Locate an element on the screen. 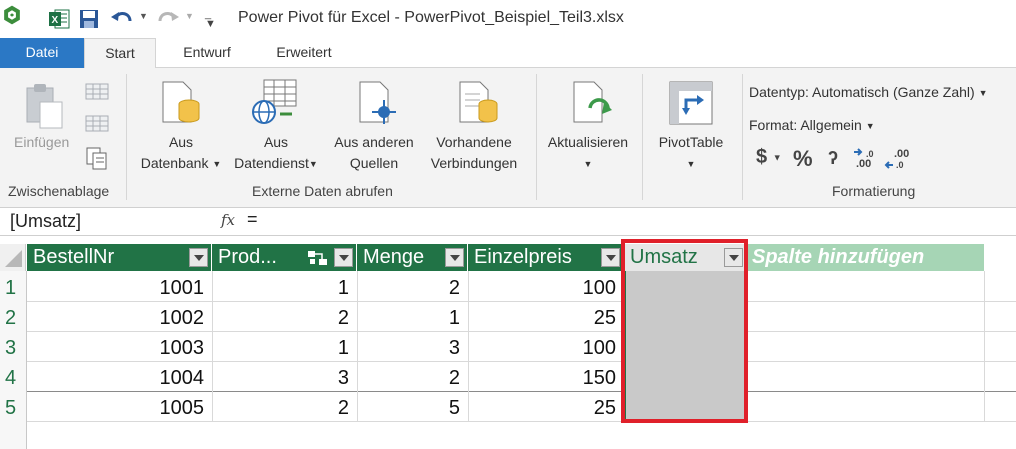 Image resolution: width=1016 pixels, height=449 pixels. pivottable-label: PivotTable is located at coordinates (691, 142).